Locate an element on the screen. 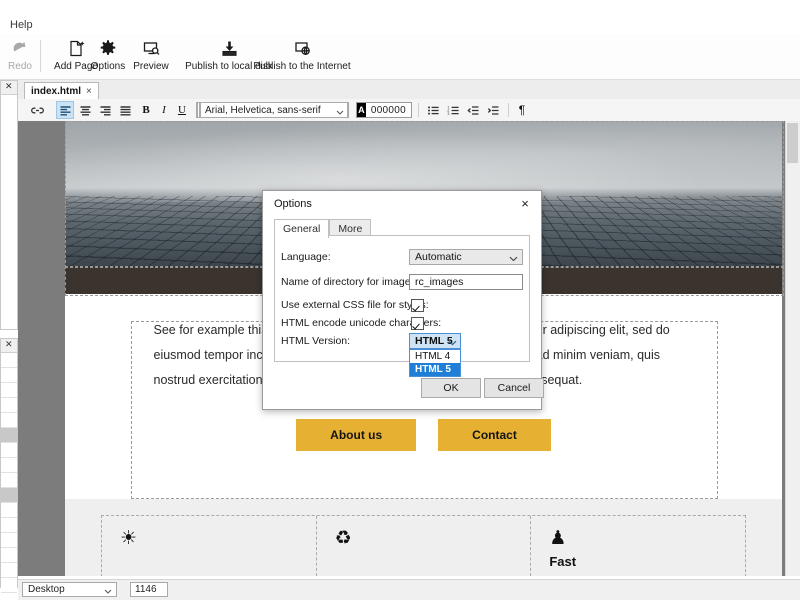 Image resolution: width=800 pixels, height=600 pixels. field-unicode-encode: HTML encode unicode characters: is located at coordinates (402, 324).